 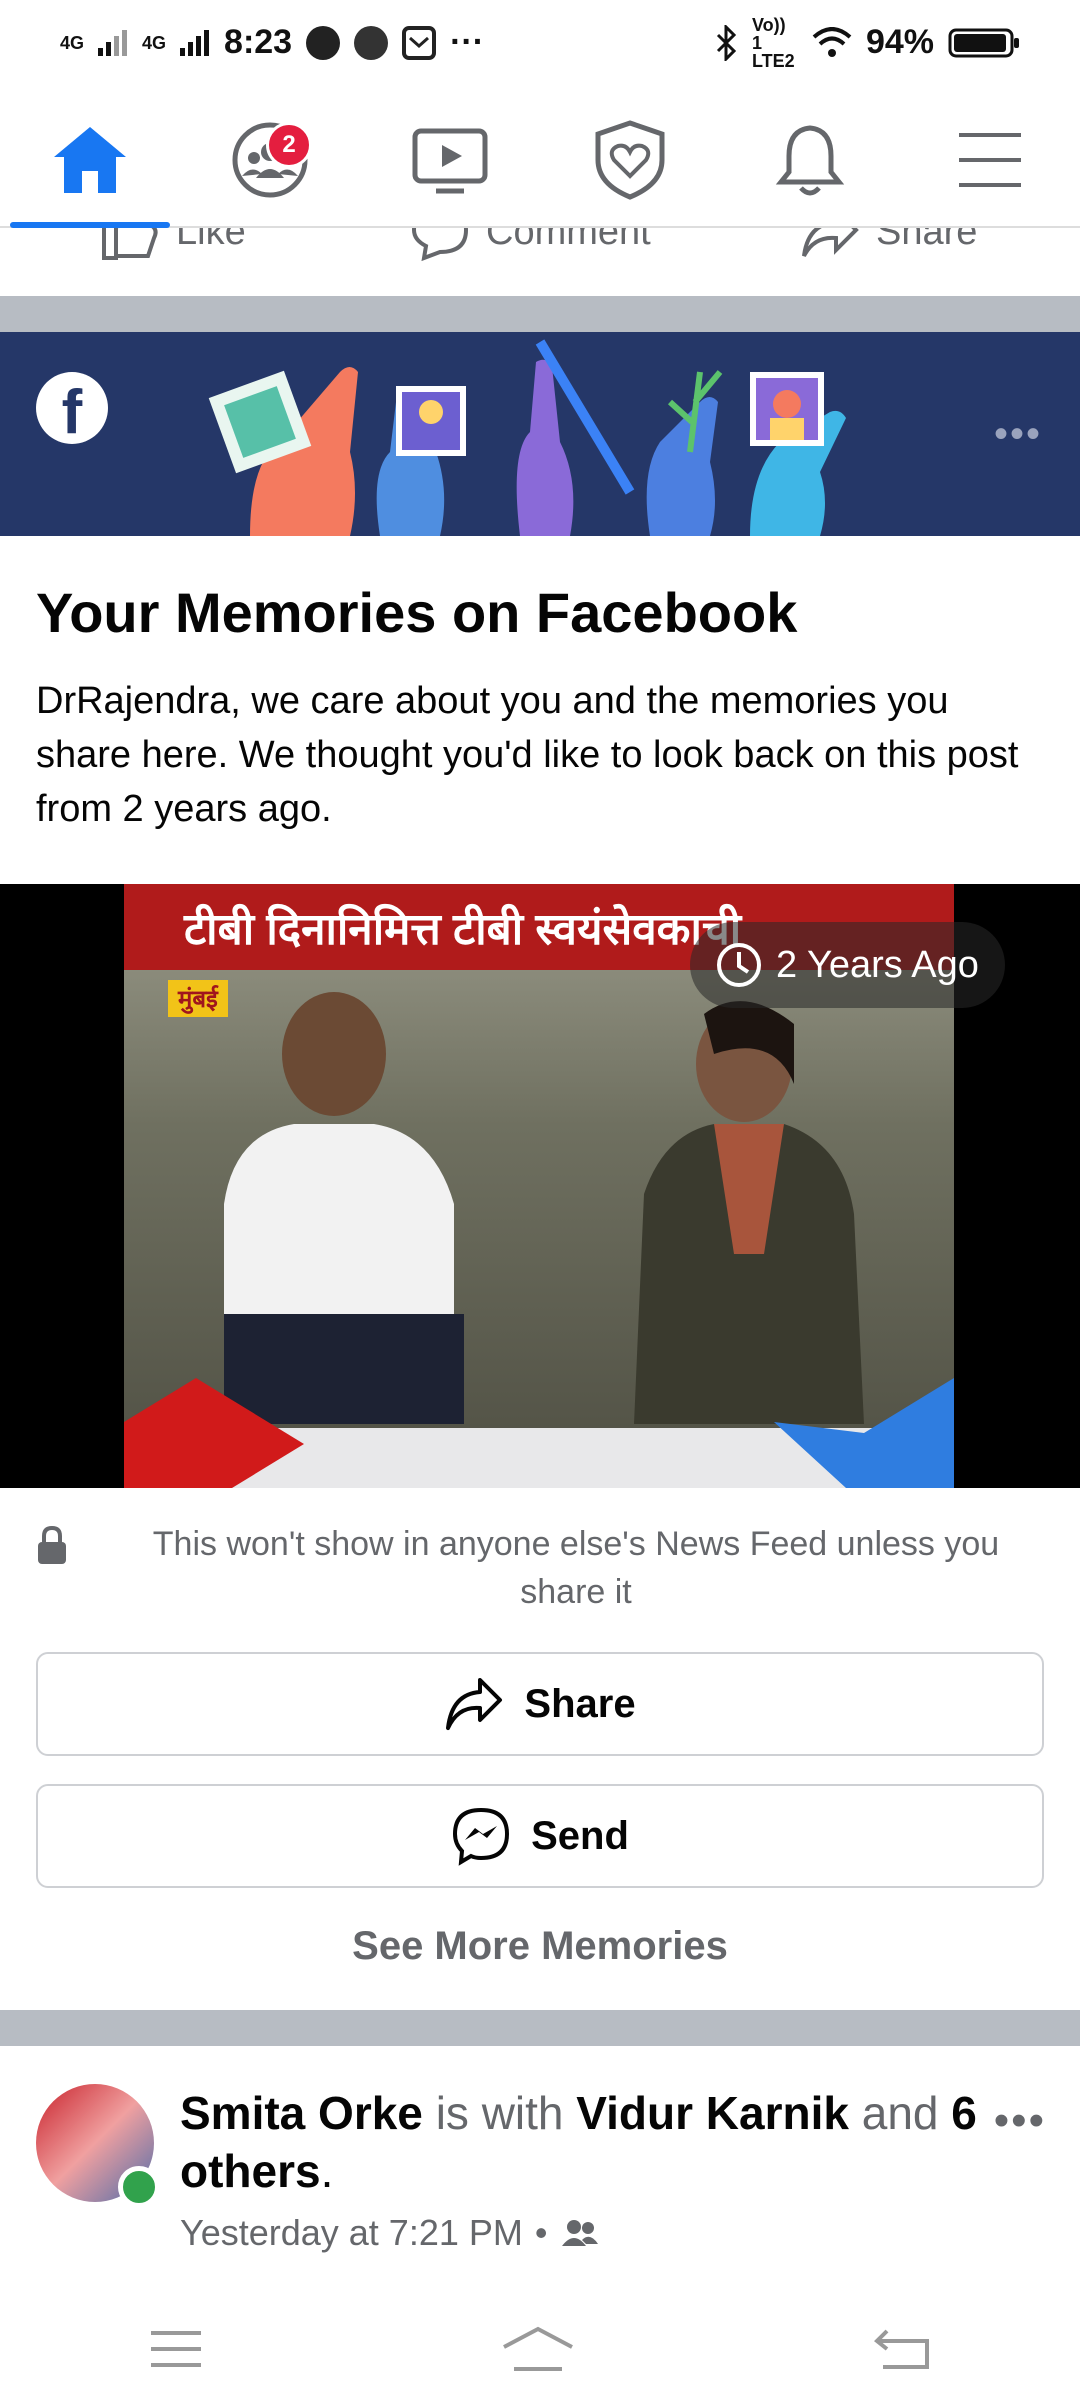 What do you see at coordinates (499, 2113) in the screenshot?
I see `is-with-text: is with` at bounding box center [499, 2113].